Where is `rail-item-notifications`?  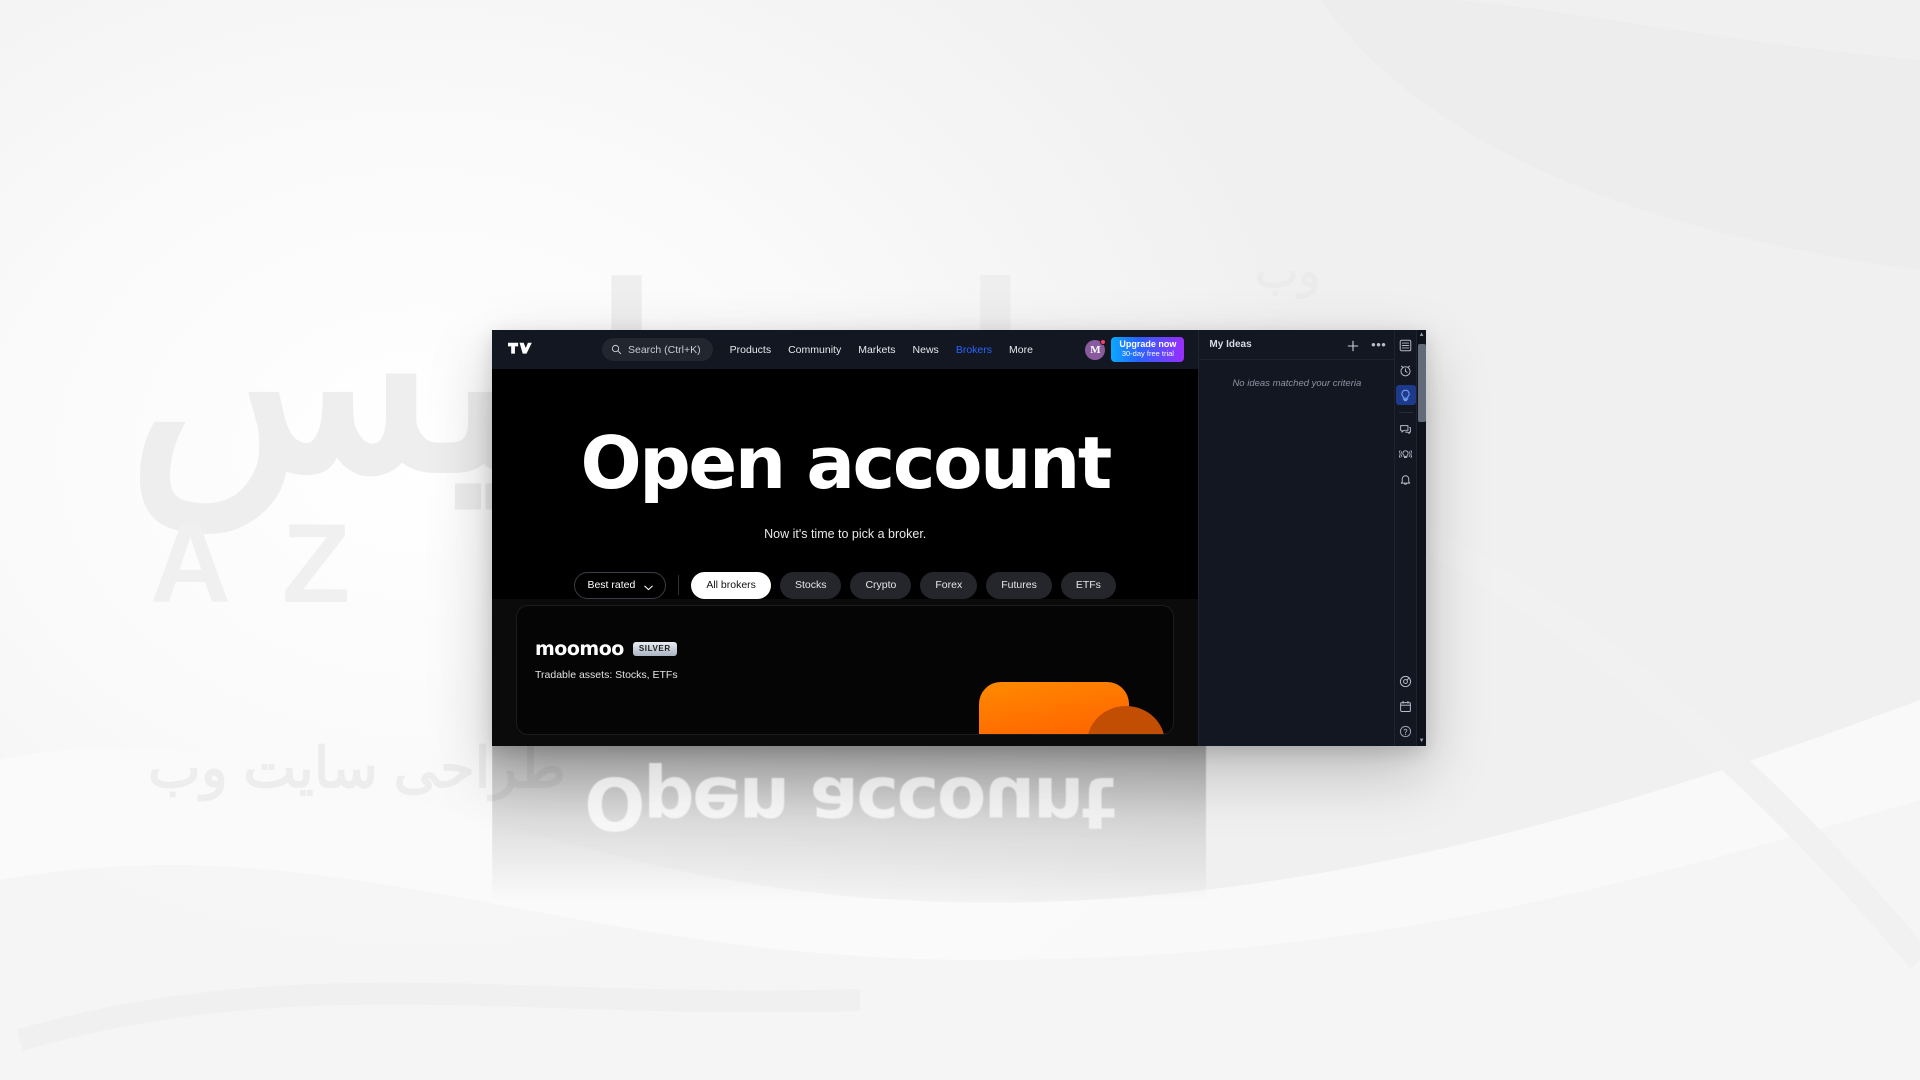 rail-item-notifications is located at coordinates (1406, 479).